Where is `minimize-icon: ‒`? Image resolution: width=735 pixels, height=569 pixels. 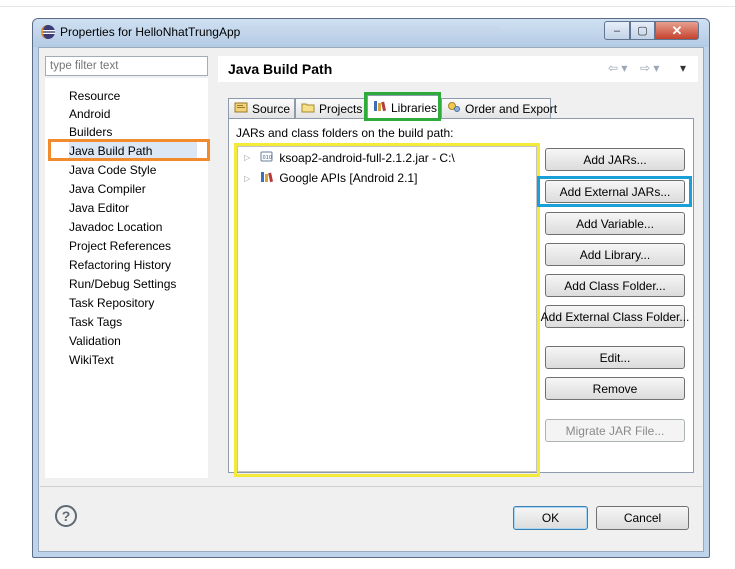
minimize-icon: ‒ is located at coordinates (617, 30).